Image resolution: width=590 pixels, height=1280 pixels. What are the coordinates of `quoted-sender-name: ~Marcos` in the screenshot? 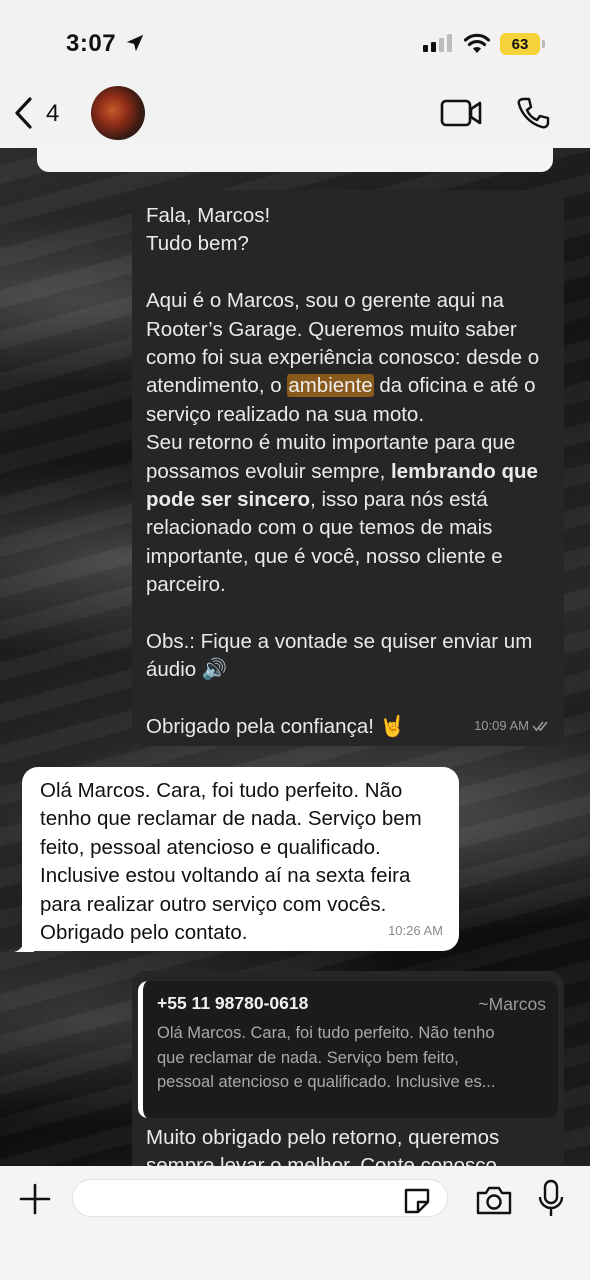 It's located at (512, 1004).